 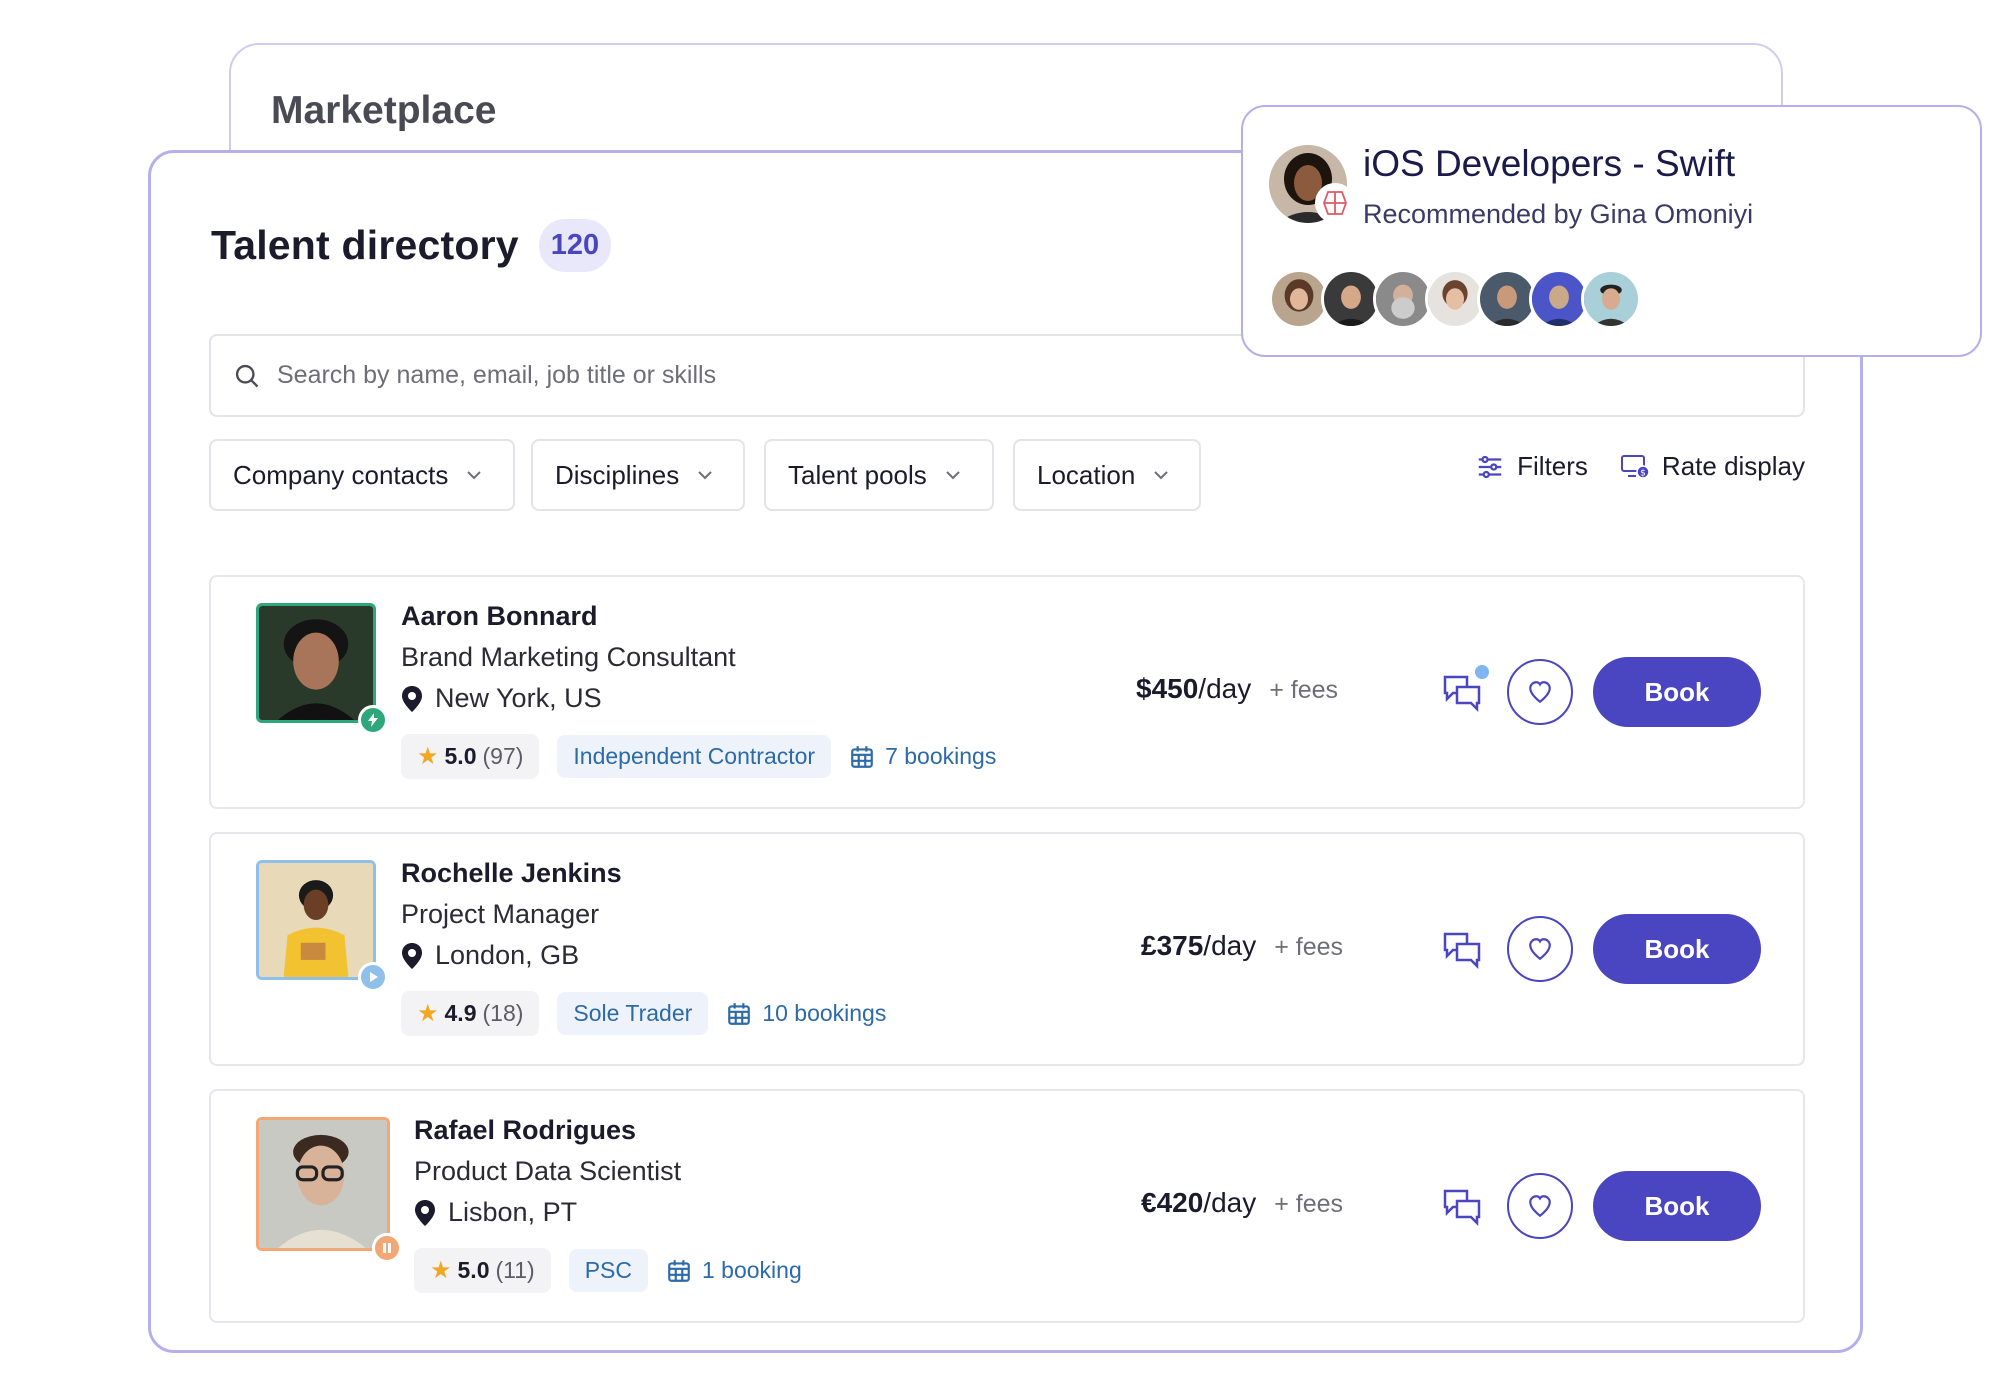 I want to click on pause-icon, so click(x=387, y=1248).